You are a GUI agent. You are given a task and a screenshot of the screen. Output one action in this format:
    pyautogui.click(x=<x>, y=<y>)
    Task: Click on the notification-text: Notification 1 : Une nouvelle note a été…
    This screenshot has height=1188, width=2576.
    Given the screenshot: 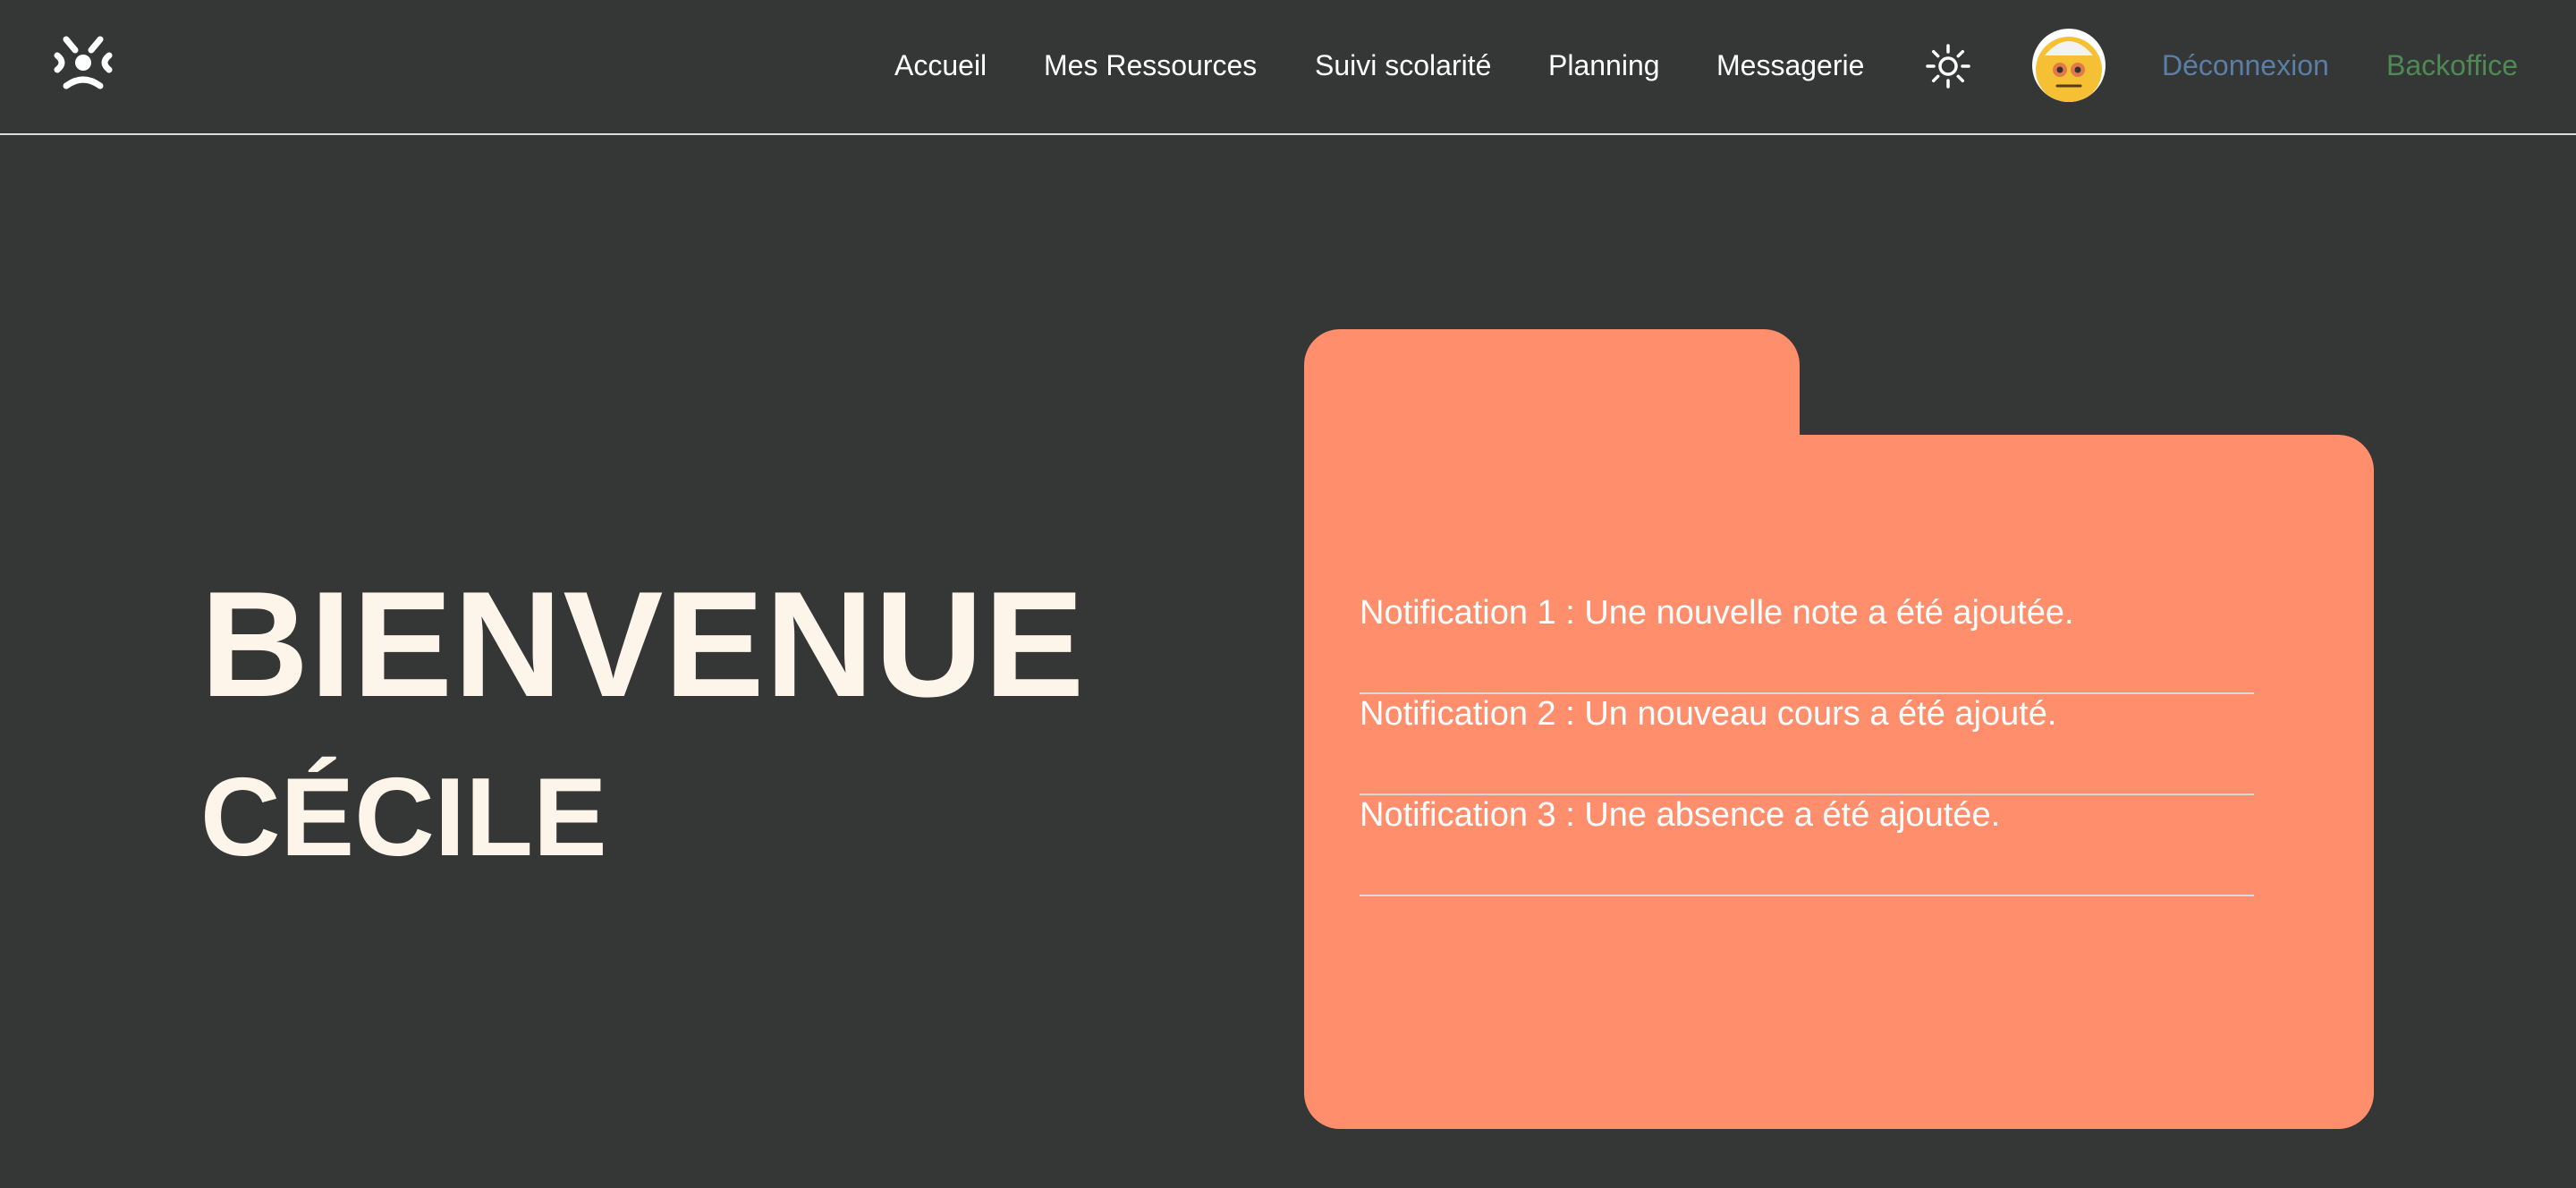 What is the action you would take?
    pyautogui.click(x=1717, y=613)
    